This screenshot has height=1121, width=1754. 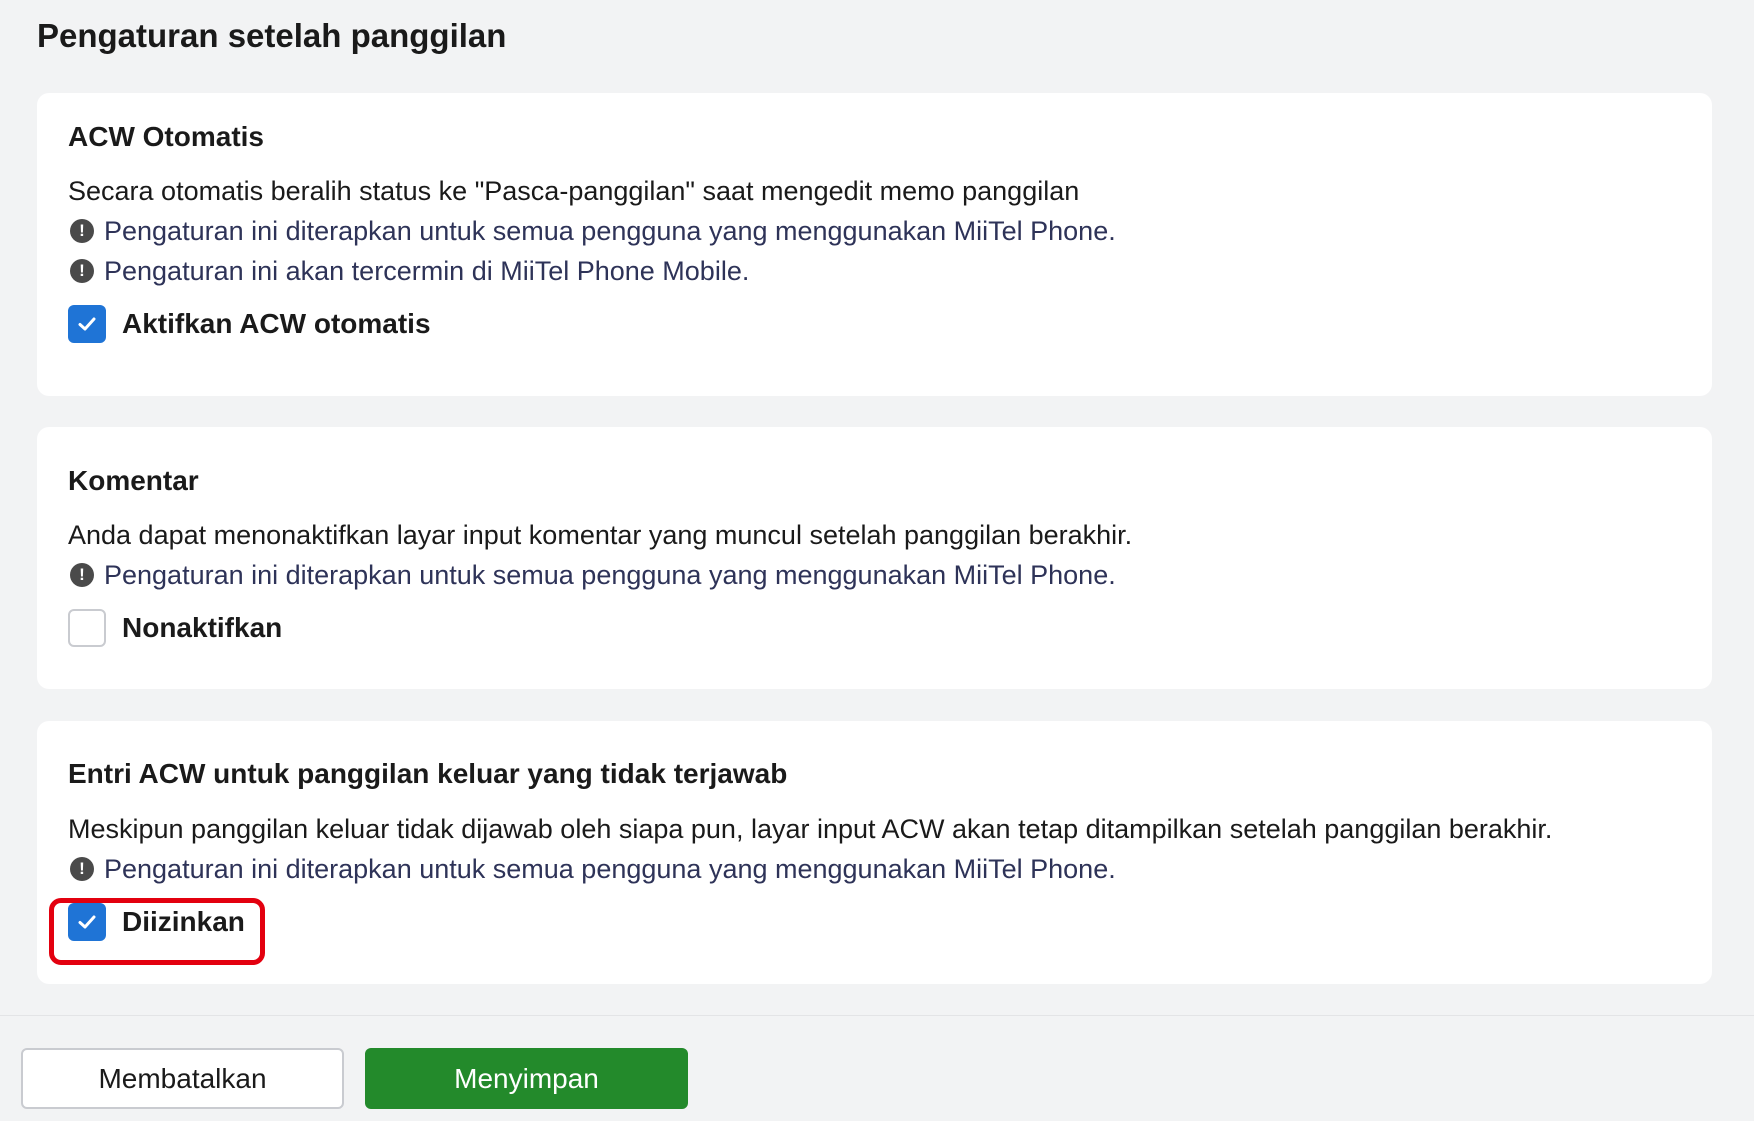 What do you see at coordinates (166, 136) in the screenshot?
I see `section-title: ACW Otomatis` at bounding box center [166, 136].